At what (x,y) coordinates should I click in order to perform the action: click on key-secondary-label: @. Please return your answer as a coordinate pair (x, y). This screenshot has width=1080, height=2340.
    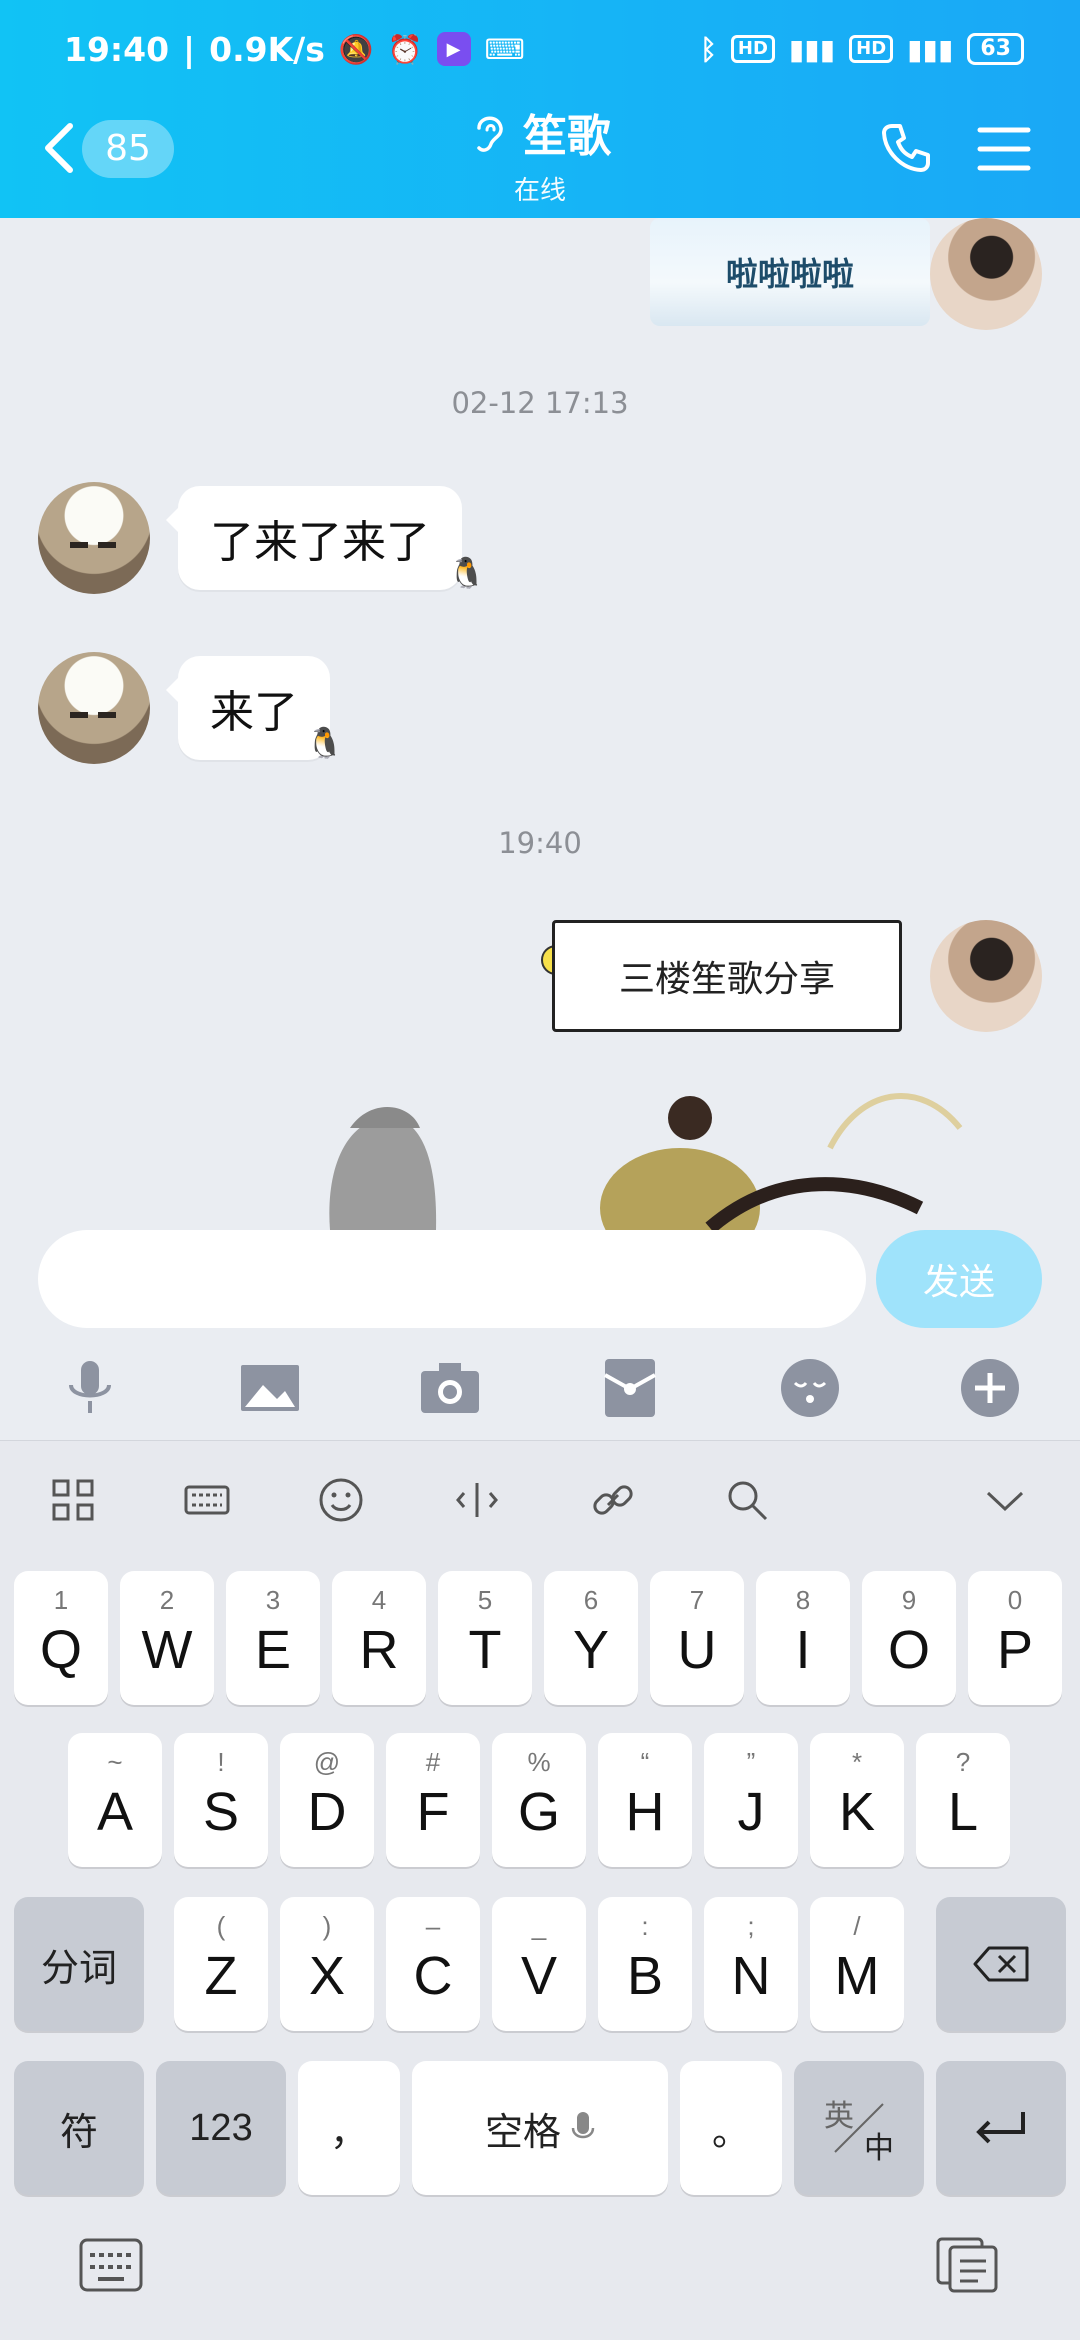
    Looking at the image, I should click on (327, 1762).